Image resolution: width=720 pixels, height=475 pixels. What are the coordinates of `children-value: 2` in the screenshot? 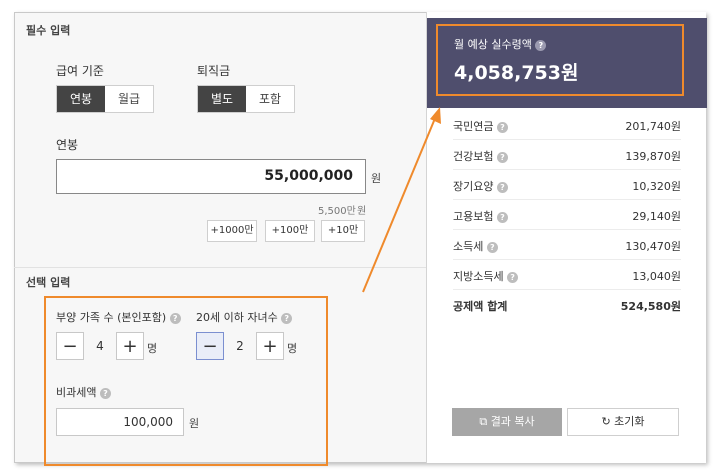 It's located at (240, 346).